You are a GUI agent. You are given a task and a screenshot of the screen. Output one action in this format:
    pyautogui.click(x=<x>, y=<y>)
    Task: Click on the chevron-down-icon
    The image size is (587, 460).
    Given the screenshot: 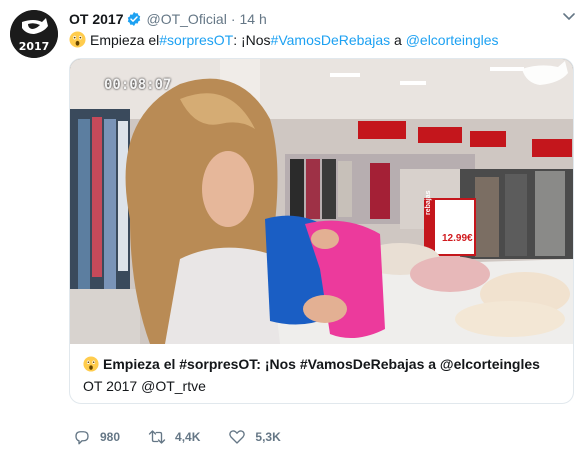 What is the action you would take?
    pyautogui.click(x=569, y=17)
    